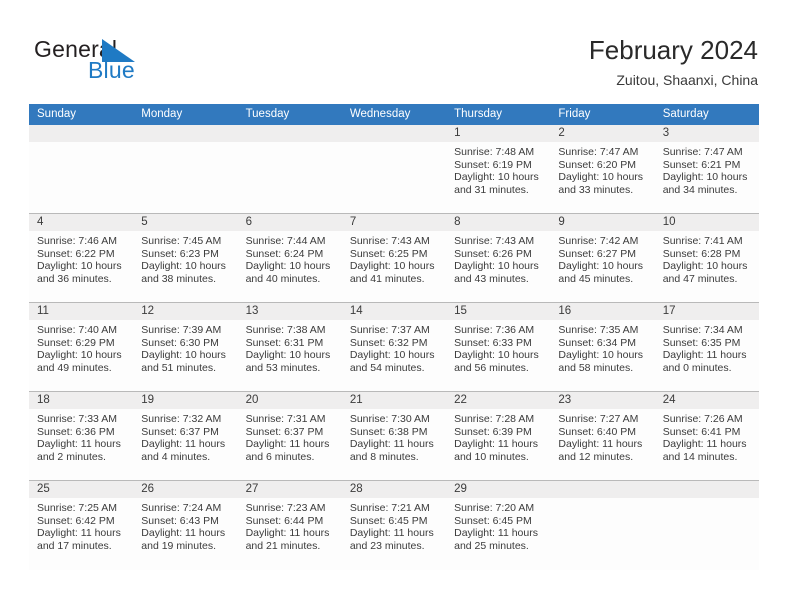 This screenshot has width=792, height=612. What do you see at coordinates (181, 330) in the screenshot?
I see `day-detail-line: Sunrise: 7:39 AM` at bounding box center [181, 330].